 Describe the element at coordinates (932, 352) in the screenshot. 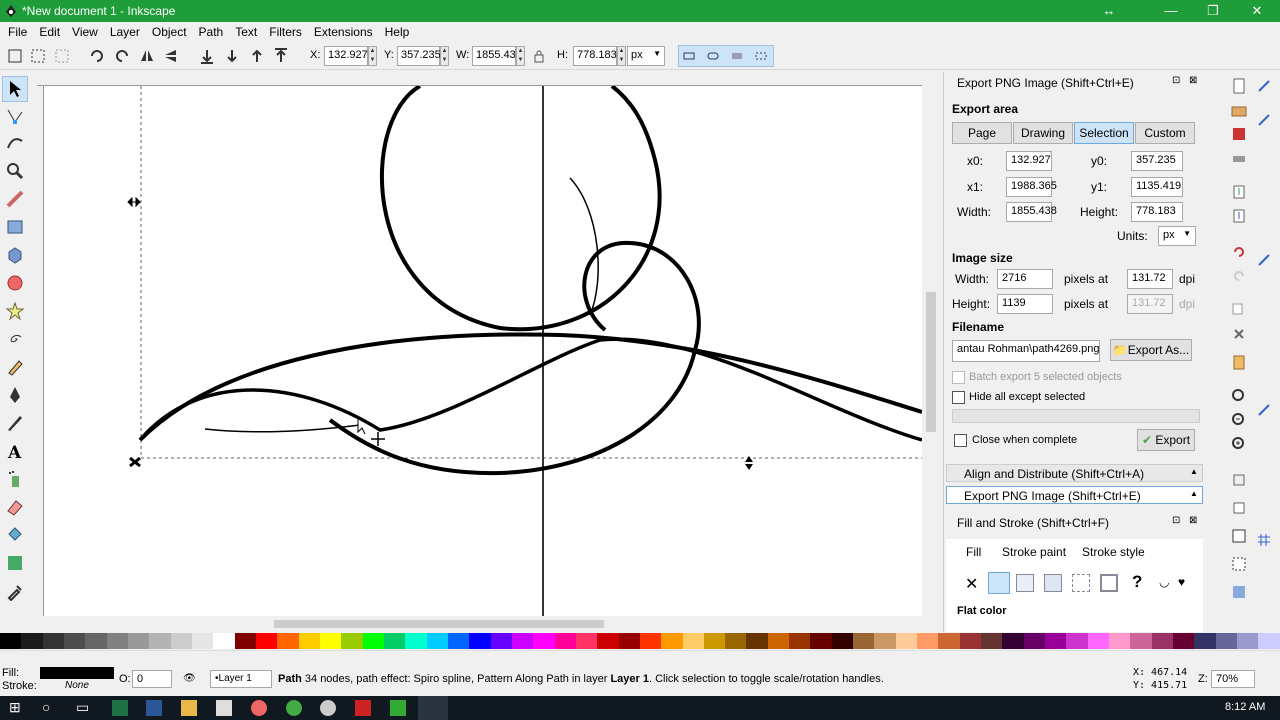

I see `vertical-scrollbar` at that location.